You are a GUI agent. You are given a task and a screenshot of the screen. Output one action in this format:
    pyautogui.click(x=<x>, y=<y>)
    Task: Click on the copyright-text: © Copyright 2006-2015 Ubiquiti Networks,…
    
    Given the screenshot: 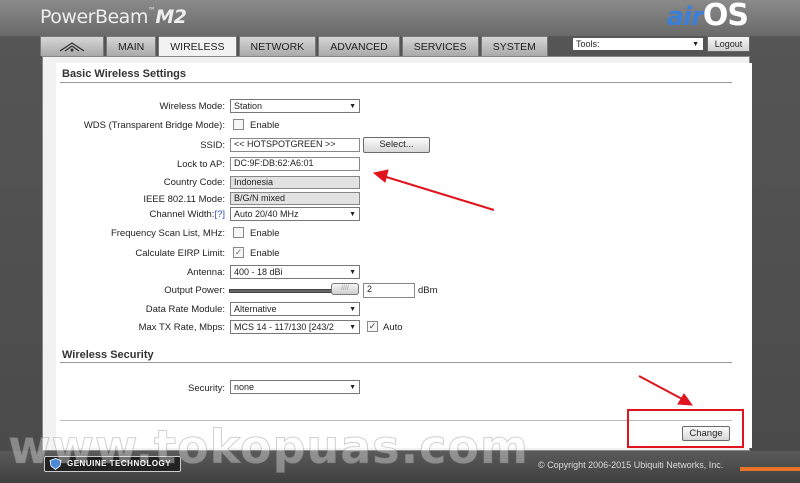 What is the action you would take?
    pyautogui.click(x=631, y=465)
    